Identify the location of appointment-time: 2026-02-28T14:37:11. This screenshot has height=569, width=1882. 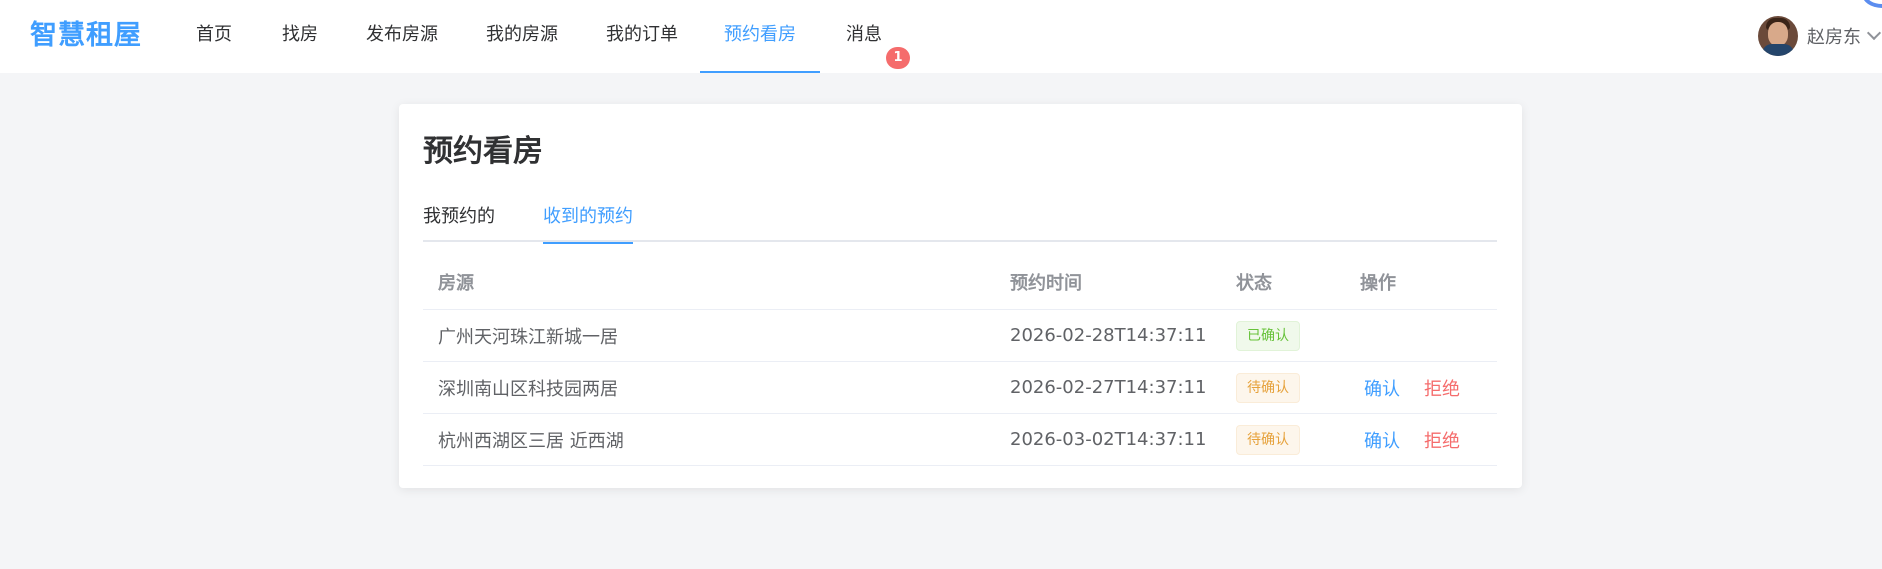
(1108, 335).